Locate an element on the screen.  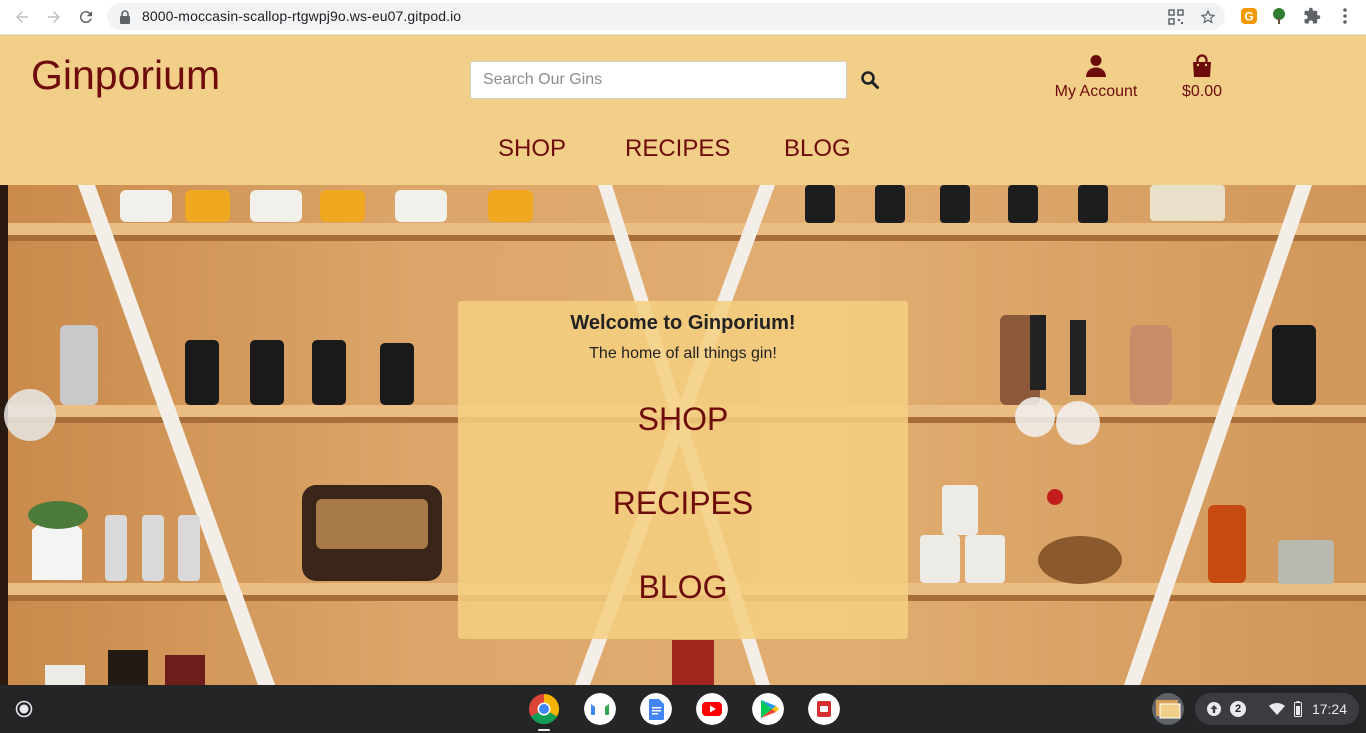
os-taskbar: 2 17:24 is located at coordinates (683, 709).